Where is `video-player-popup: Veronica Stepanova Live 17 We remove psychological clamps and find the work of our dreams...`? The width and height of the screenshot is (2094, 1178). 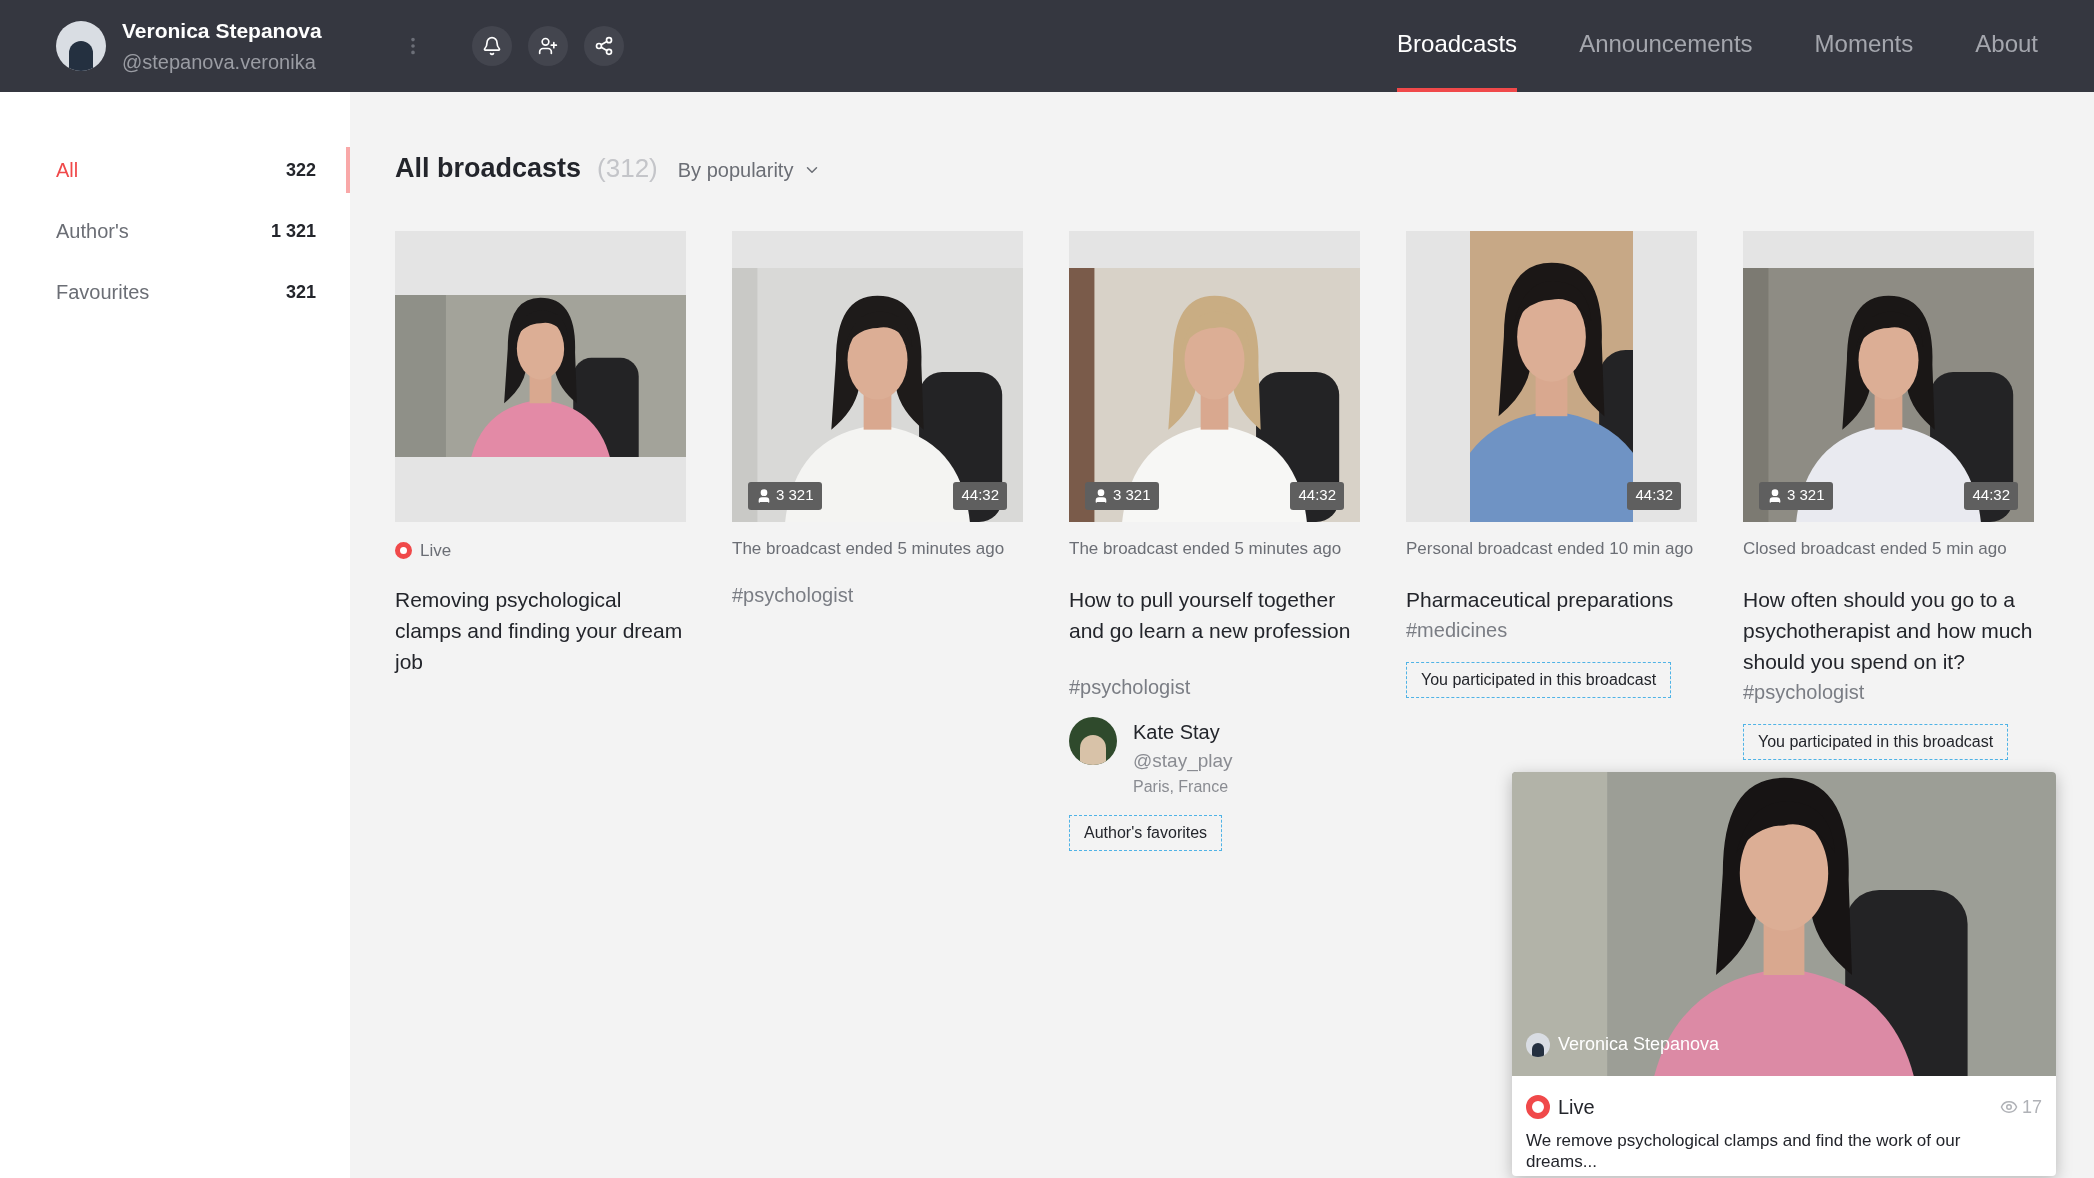
video-player-popup: Veronica Stepanova Live 17 We remove psychological clamps and find the work of our dreams... is located at coordinates (1784, 974).